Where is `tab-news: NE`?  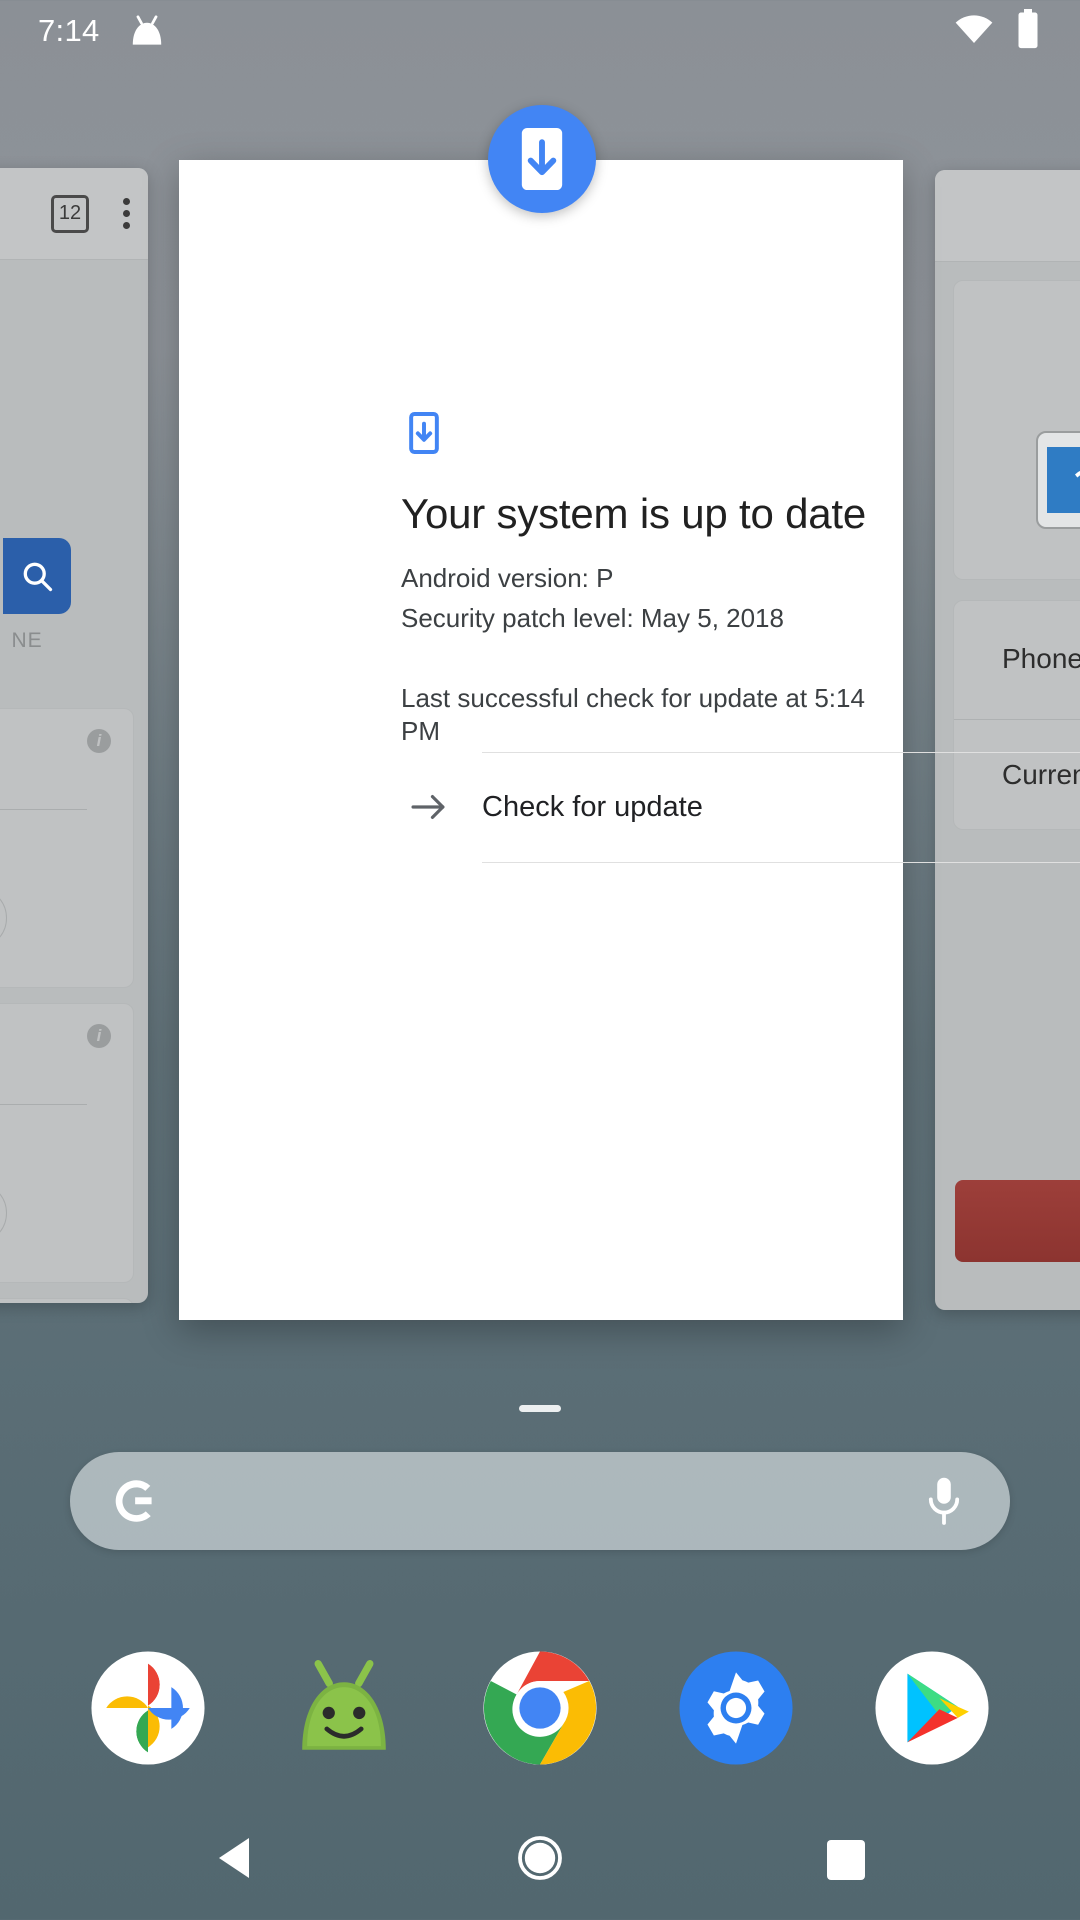 tab-news: NE is located at coordinates (27, 641).